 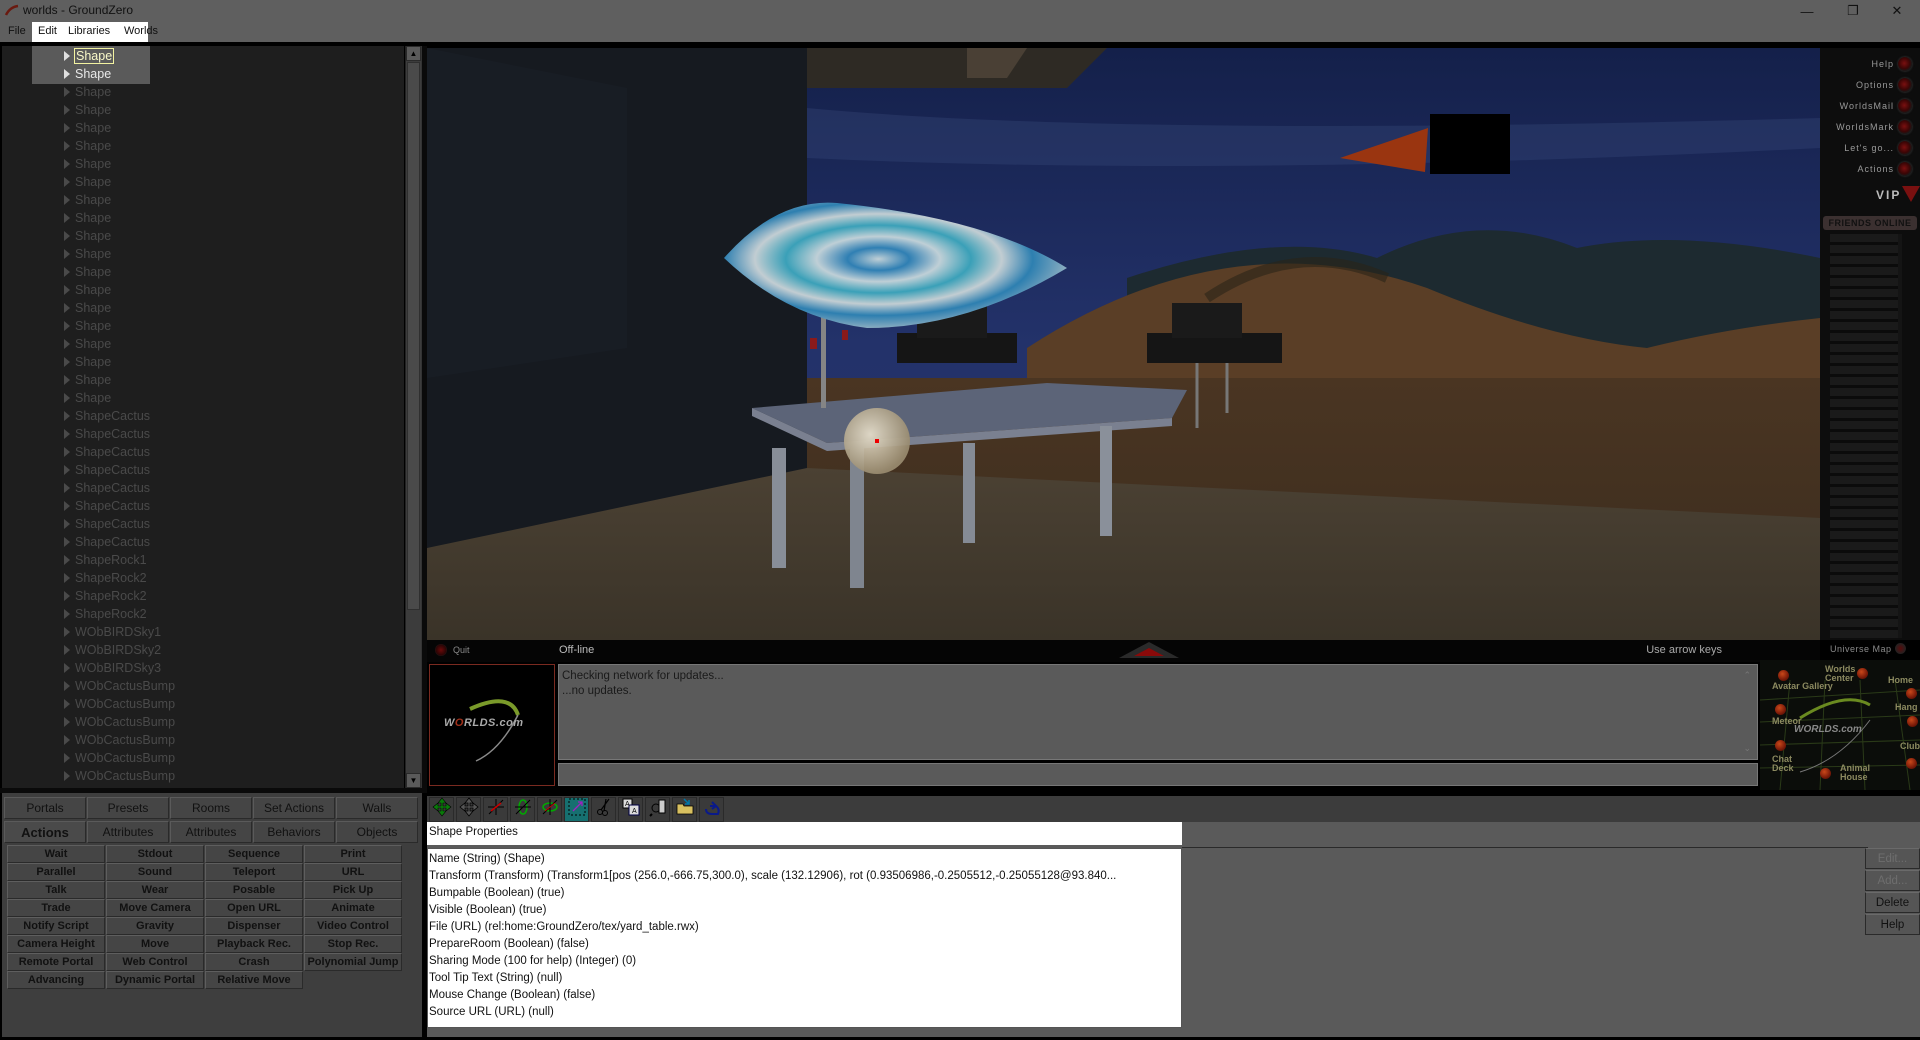 What do you see at coordinates (630, 809) in the screenshot?
I see `copy-tool-button: AA` at bounding box center [630, 809].